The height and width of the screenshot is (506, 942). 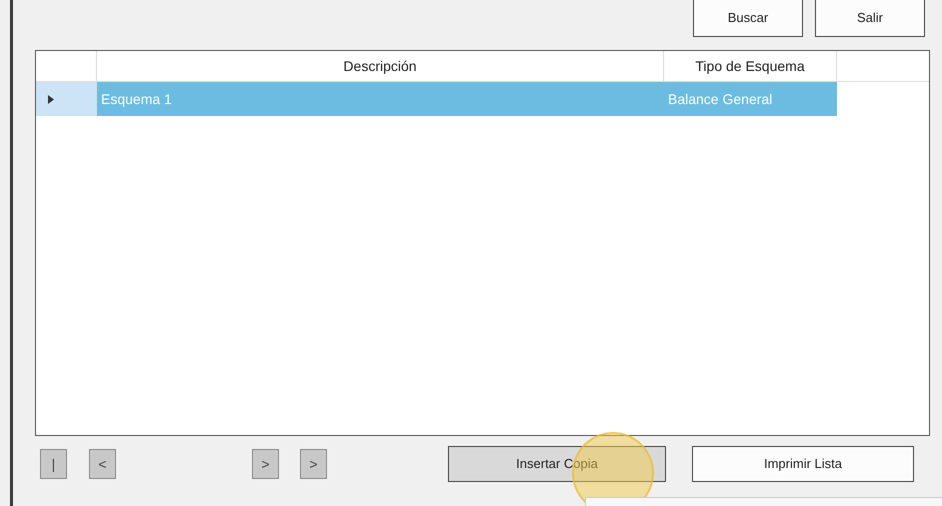 What do you see at coordinates (750, 66) in the screenshot?
I see `column-header: Tipo de Esquema` at bounding box center [750, 66].